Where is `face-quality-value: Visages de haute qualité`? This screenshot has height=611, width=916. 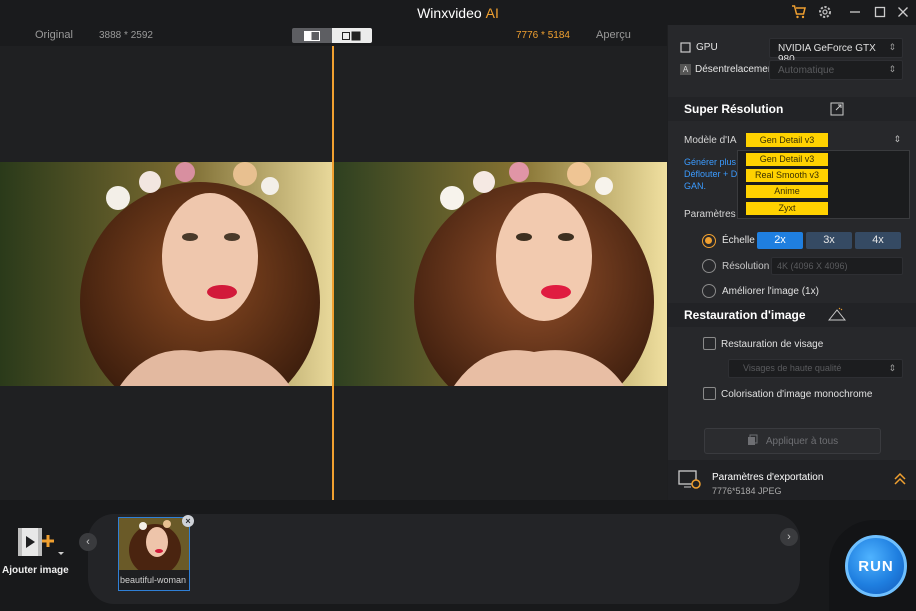 face-quality-value: Visages de haute qualité is located at coordinates (792, 368).